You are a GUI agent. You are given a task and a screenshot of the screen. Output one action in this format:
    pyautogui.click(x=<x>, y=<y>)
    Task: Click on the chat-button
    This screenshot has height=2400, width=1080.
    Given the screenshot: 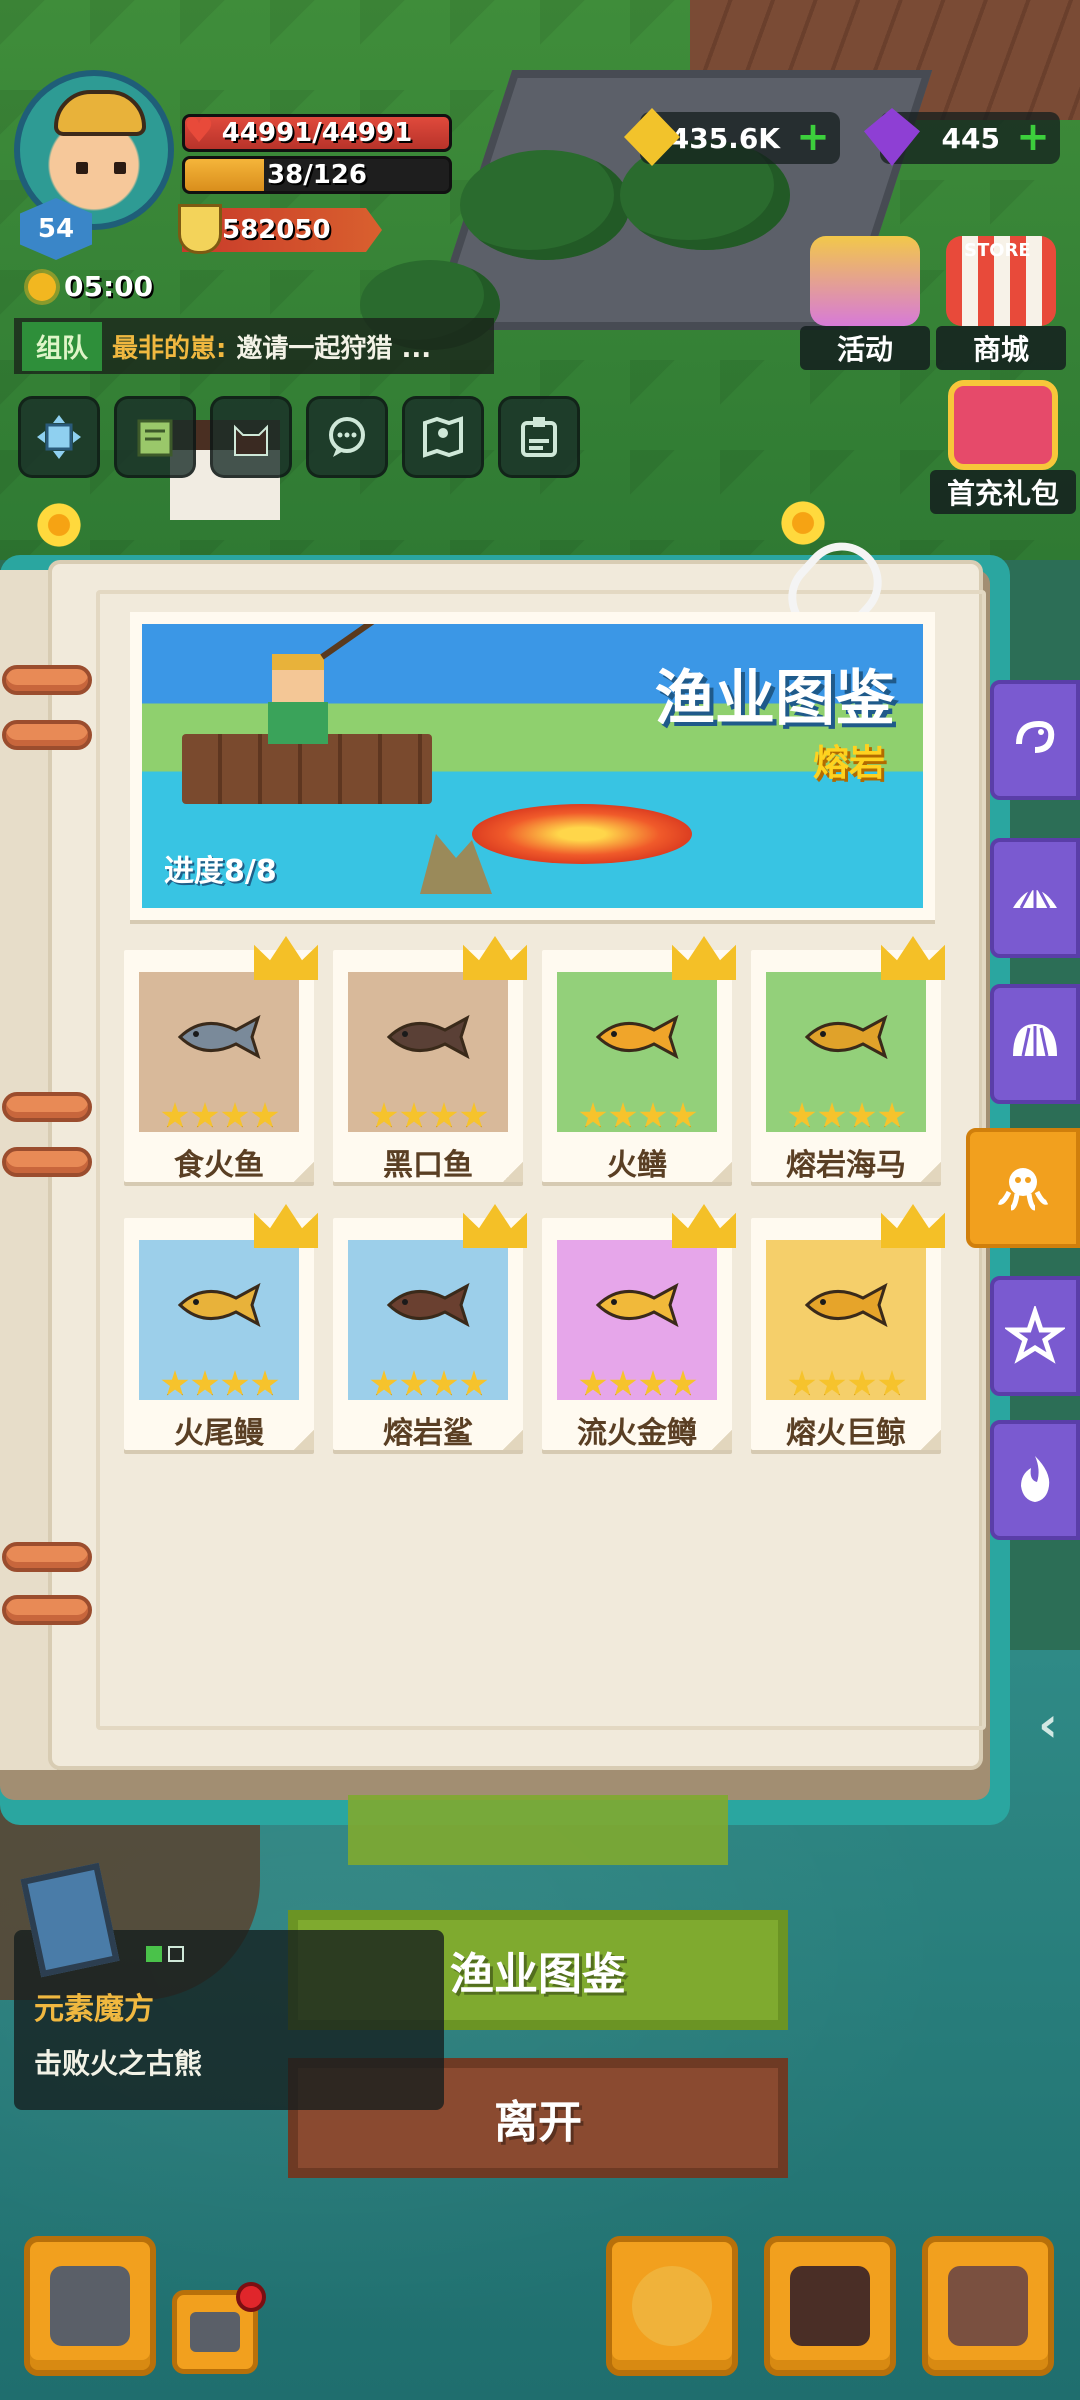 What is the action you would take?
    pyautogui.click(x=347, y=437)
    